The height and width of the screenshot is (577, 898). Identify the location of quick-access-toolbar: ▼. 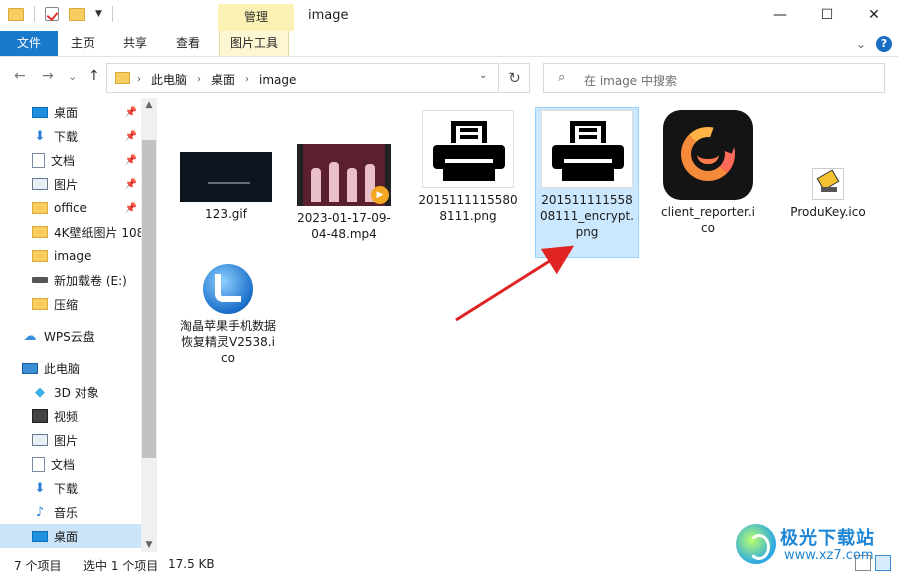
(60, 14).